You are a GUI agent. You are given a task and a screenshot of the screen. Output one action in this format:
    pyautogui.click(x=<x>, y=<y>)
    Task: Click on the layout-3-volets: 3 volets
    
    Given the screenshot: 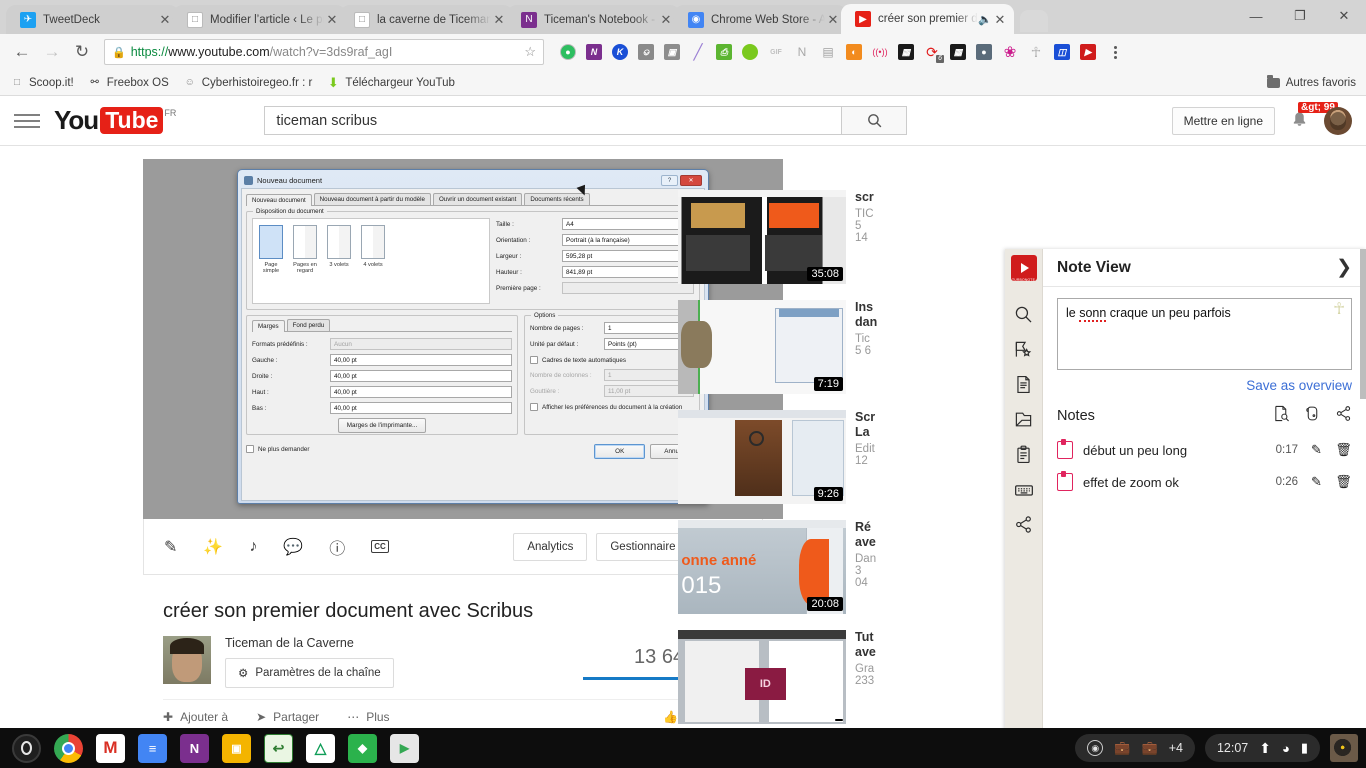 What is the action you would take?
    pyautogui.click(x=339, y=261)
    